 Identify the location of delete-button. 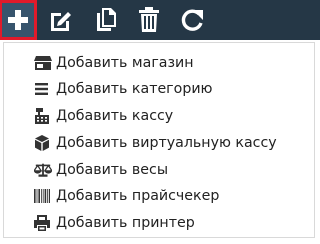
(149, 20).